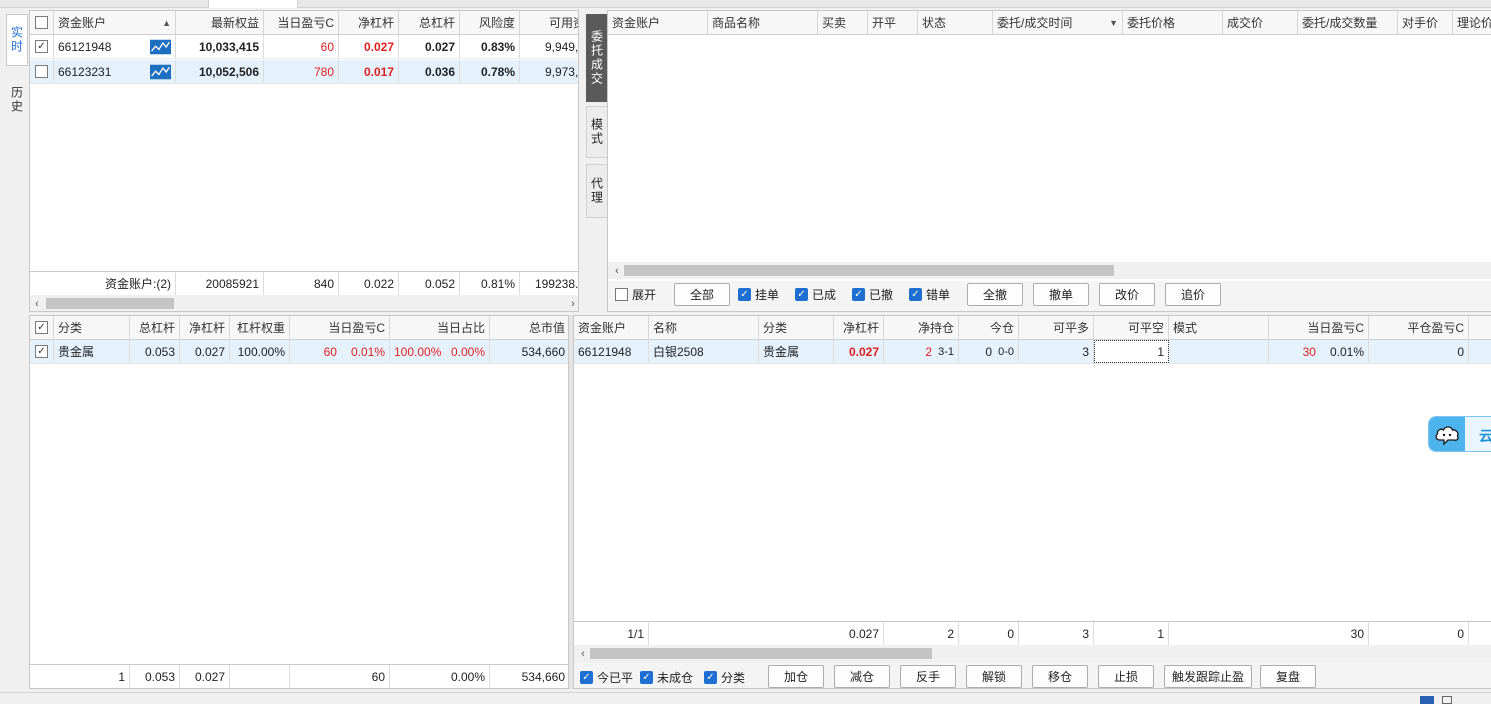 This screenshot has width=1491, height=704. Describe the element at coordinates (758, 294) in the screenshot. I see `pending-checkbox: ✓ 挂单` at that location.